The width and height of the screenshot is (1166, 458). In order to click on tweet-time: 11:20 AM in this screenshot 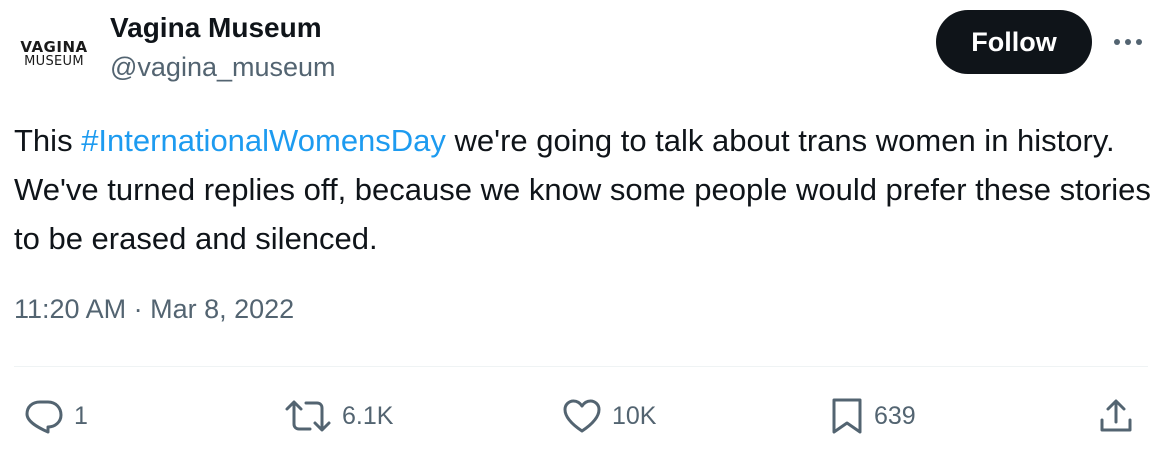, I will do `click(70, 309)`.